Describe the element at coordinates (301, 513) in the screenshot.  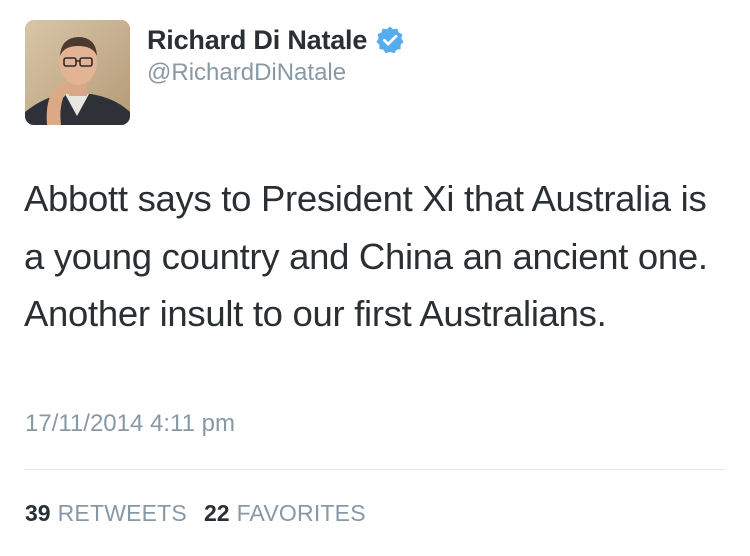
I see `favorites-label: FAVORITES` at that location.